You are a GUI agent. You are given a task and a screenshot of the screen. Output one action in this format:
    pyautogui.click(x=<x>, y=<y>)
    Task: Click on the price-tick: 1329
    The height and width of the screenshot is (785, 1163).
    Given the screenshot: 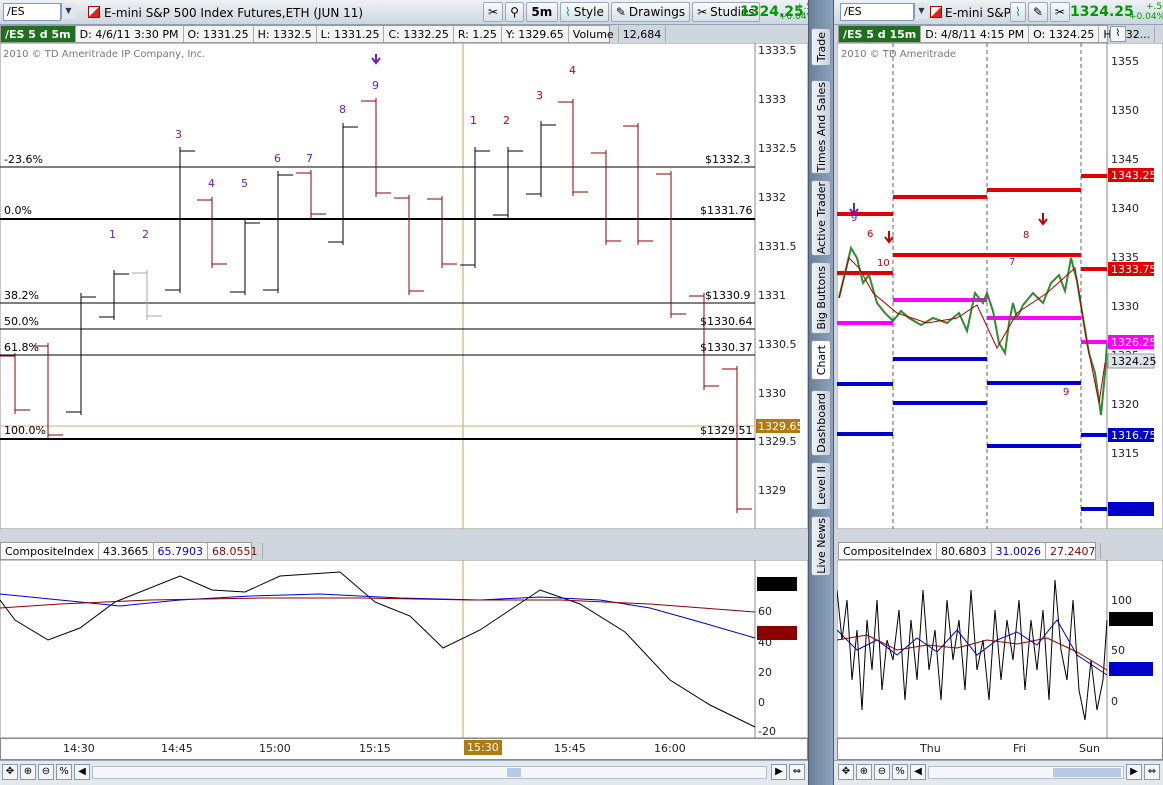 What is the action you would take?
    pyautogui.click(x=772, y=490)
    